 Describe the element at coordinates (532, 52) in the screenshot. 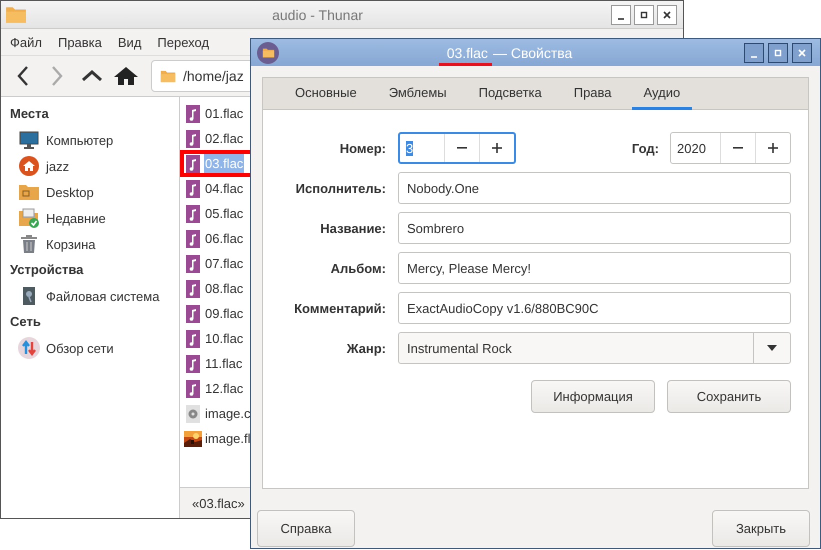

I see `window-title: — Свойства` at that location.